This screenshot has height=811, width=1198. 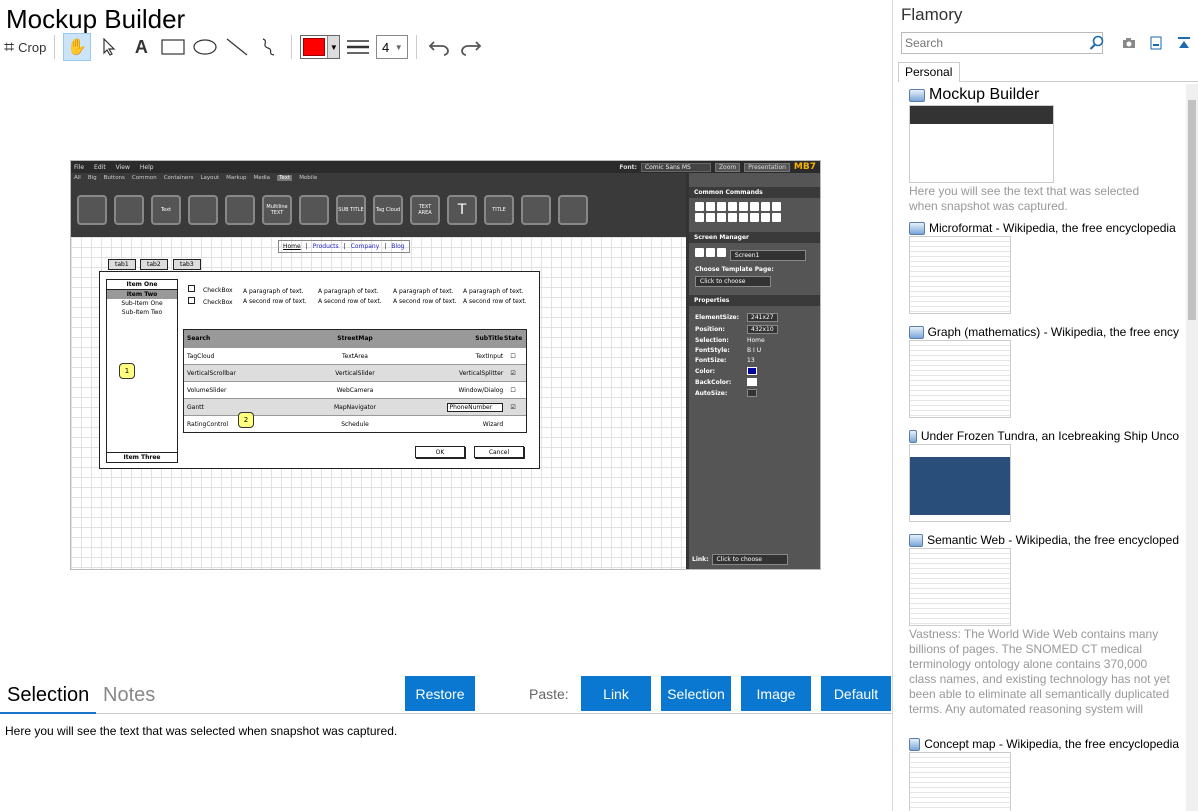 I want to click on prop-value: B I U, so click(x=754, y=350).